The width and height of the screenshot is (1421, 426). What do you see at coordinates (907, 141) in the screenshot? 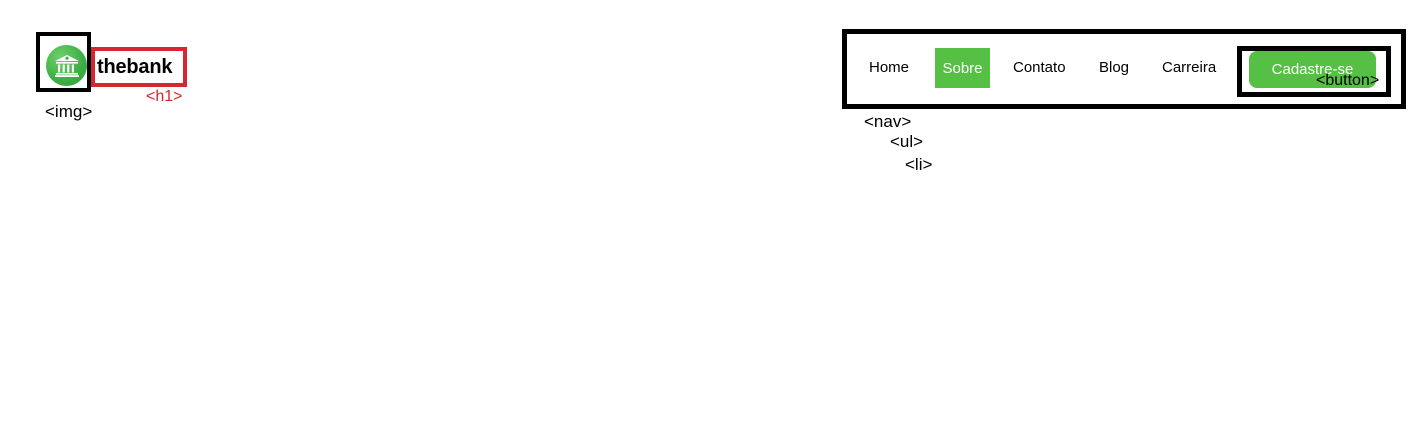
I see `ul-tag-label: <ul>` at bounding box center [907, 141].